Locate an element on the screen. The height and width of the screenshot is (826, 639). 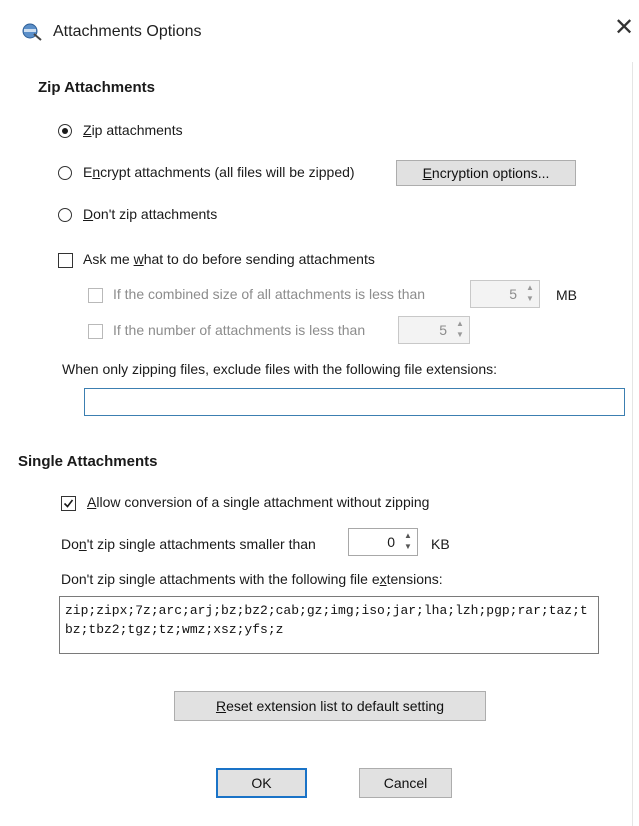
ok-button: OK is located at coordinates (261, 783).